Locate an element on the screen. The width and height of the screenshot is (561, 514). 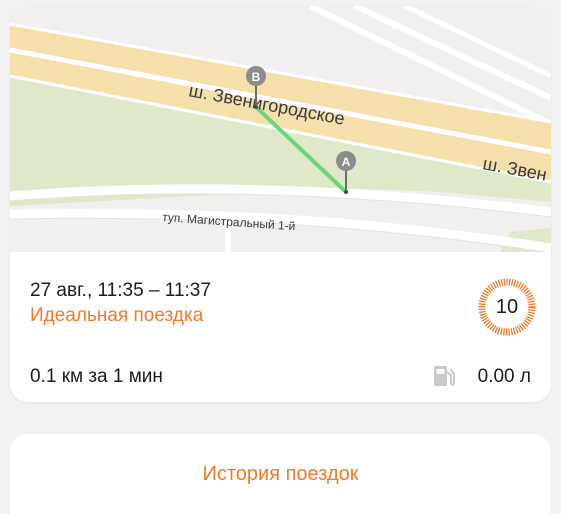
trip-score-value: 10 is located at coordinates (507, 307).